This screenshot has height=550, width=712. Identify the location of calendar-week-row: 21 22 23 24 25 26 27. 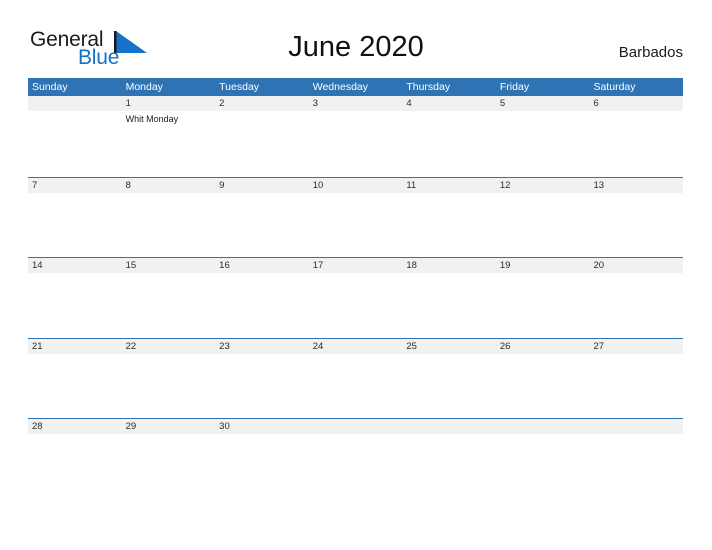
(355, 378).